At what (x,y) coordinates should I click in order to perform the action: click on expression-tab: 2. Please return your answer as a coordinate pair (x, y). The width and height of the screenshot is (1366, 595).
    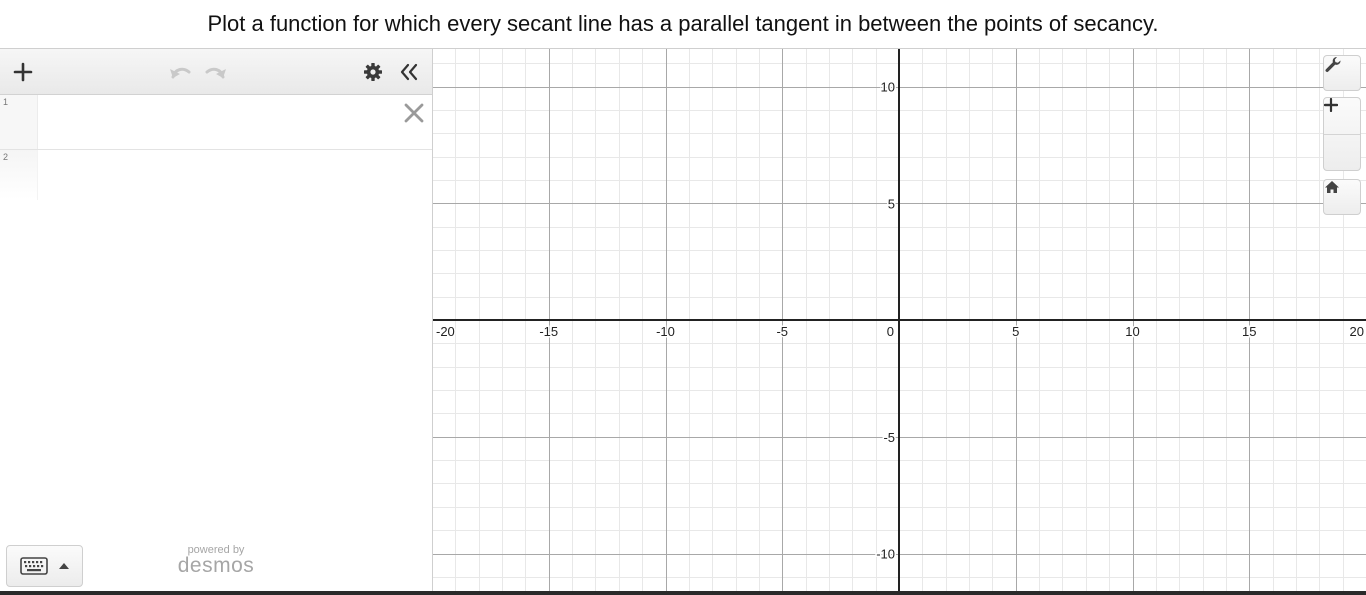
    Looking at the image, I should click on (19, 175).